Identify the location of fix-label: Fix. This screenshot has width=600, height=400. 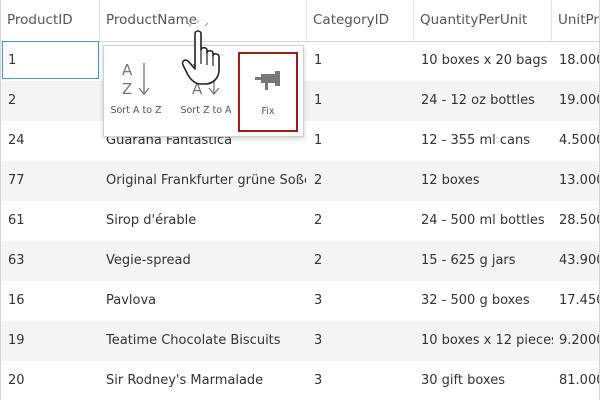
(268, 111).